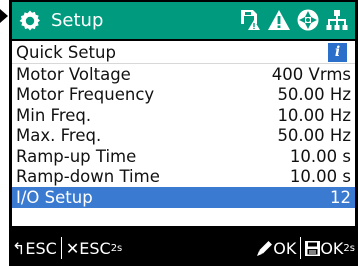  Describe the element at coordinates (293, 20) in the screenshot. I see `status-icons` at that location.